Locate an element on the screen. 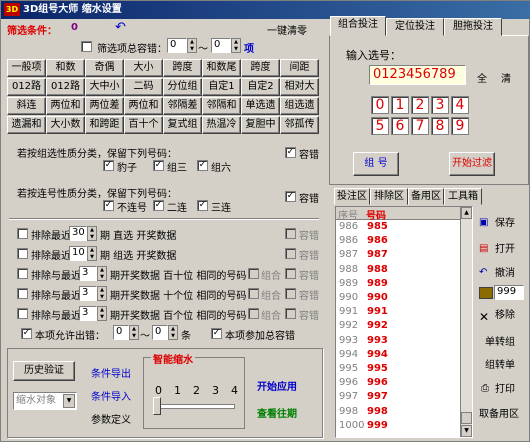 The image size is (530, 442). tolerance-max-spinner: ▲ ▼ is located at coordinates (236, 45).